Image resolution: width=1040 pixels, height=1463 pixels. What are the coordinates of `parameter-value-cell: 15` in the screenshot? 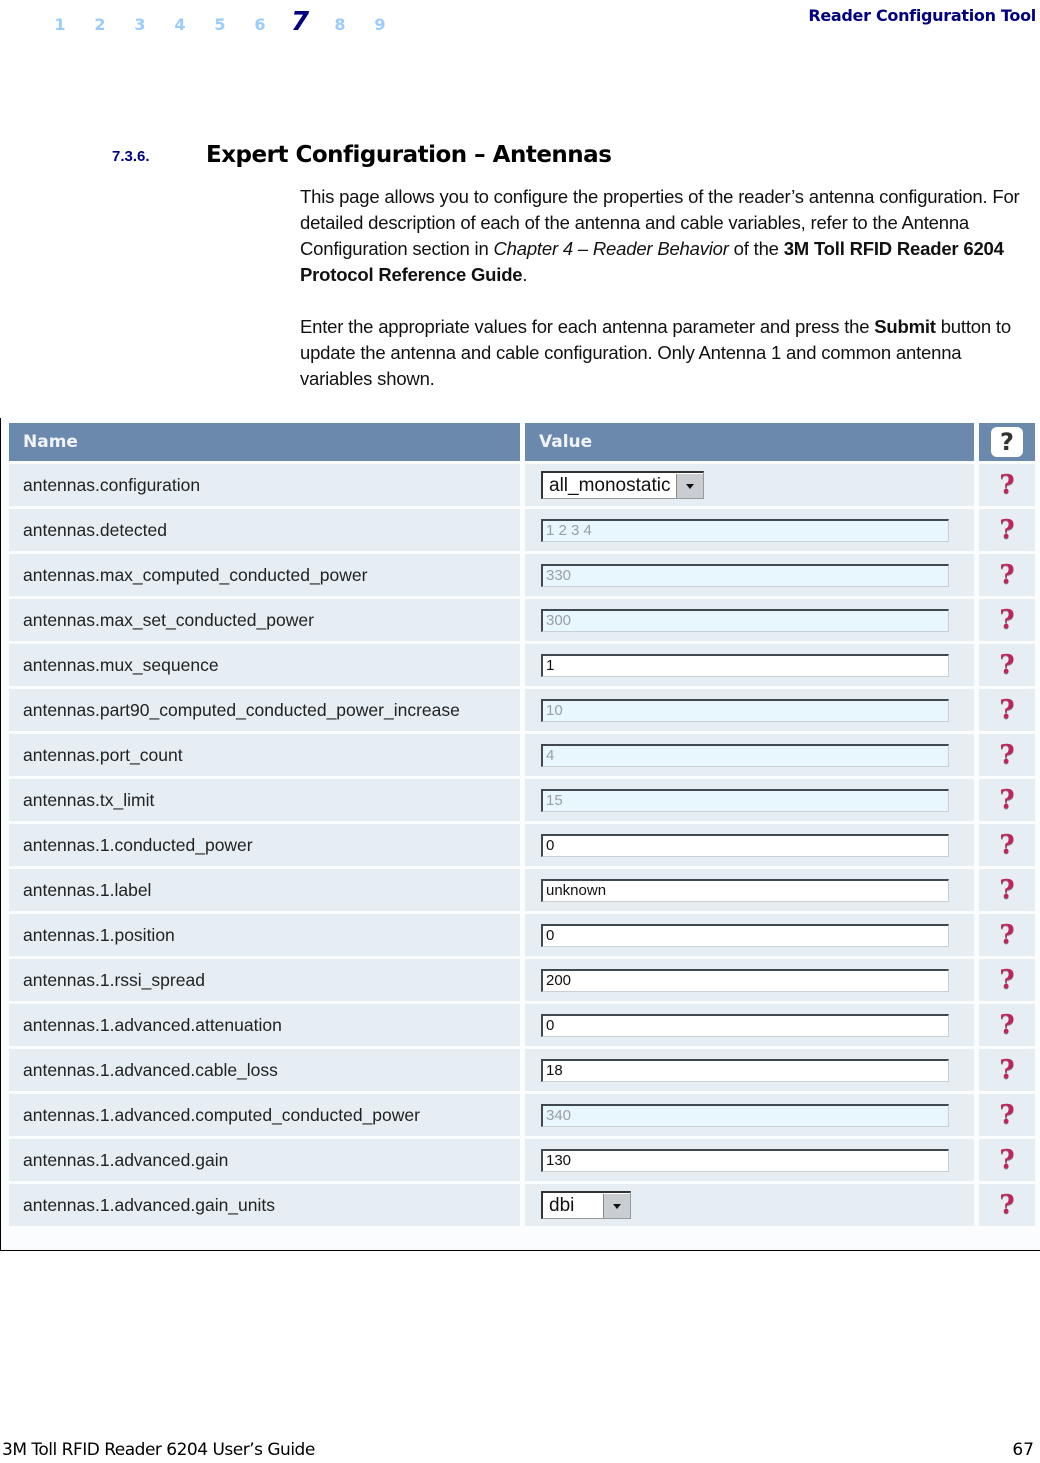 It's located at (749, 800).